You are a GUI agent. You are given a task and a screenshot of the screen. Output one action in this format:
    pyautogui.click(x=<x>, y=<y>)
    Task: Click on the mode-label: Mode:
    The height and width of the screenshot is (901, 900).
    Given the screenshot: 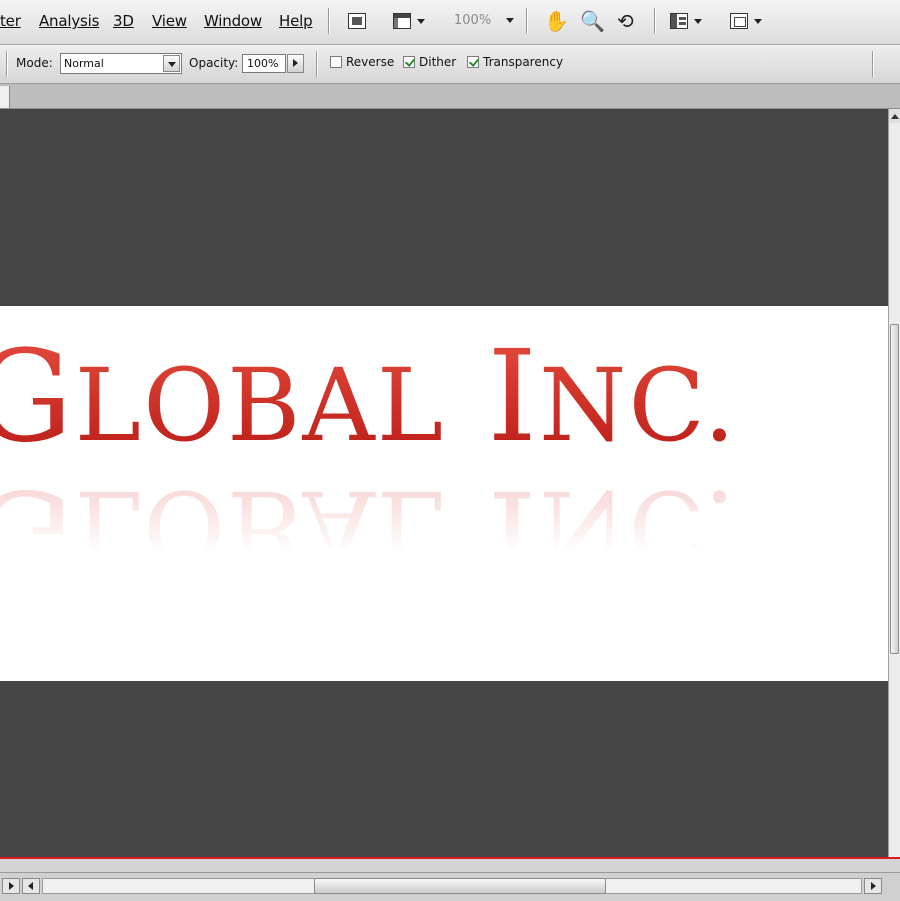 What is the action you would take?
    pyautogui.click(x=34, y=63)
    